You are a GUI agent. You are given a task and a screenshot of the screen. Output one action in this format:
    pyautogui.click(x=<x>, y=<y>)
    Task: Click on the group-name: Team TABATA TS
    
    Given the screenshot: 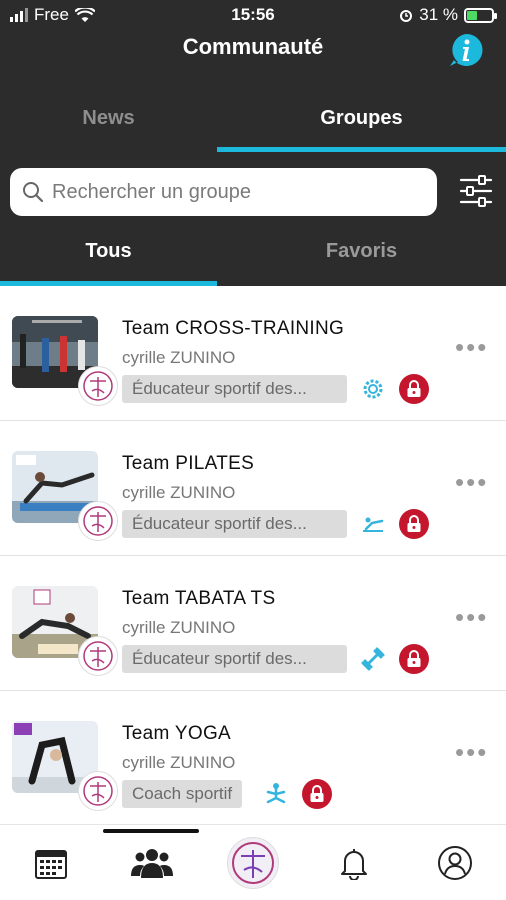 What is the action you would take?
    pyautogui.click(x=199, y=598)
    